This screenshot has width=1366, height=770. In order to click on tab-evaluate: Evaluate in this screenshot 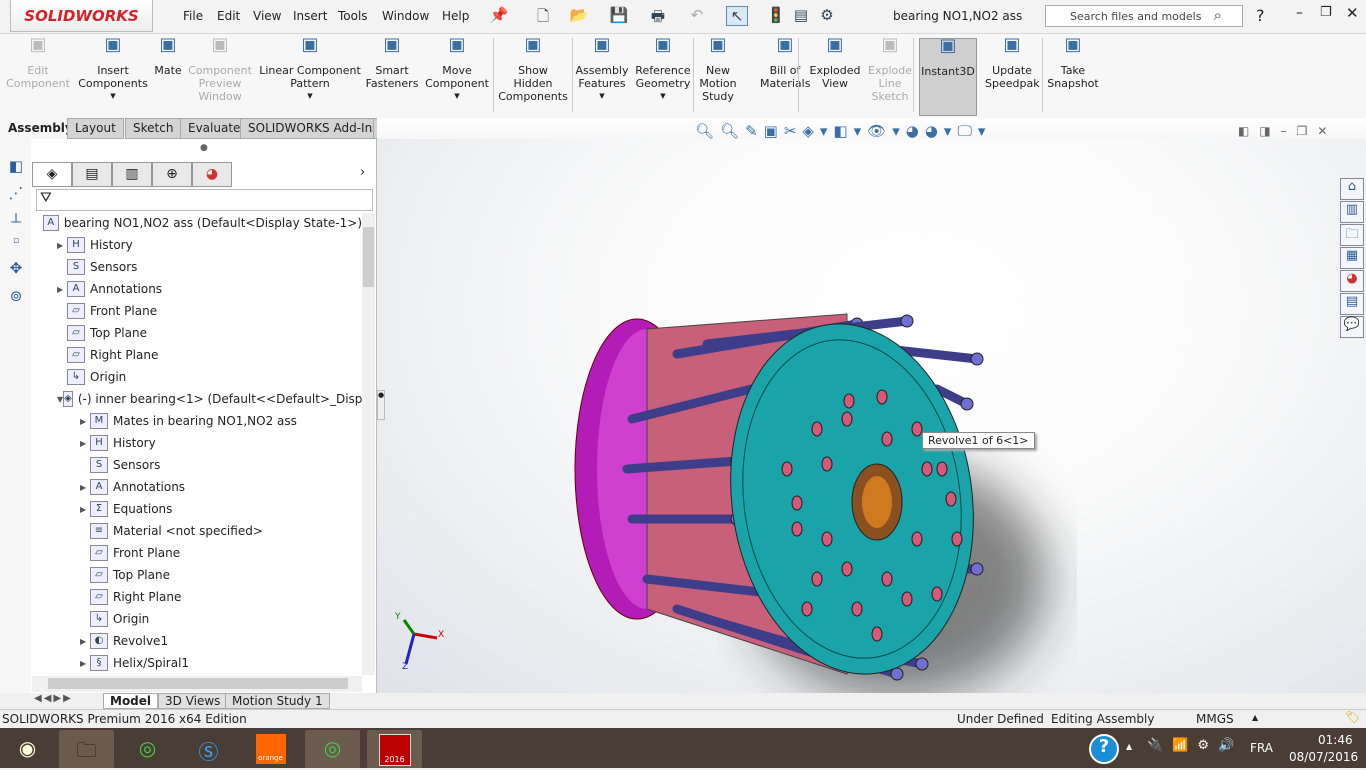, I will do `click(214, 128)`.